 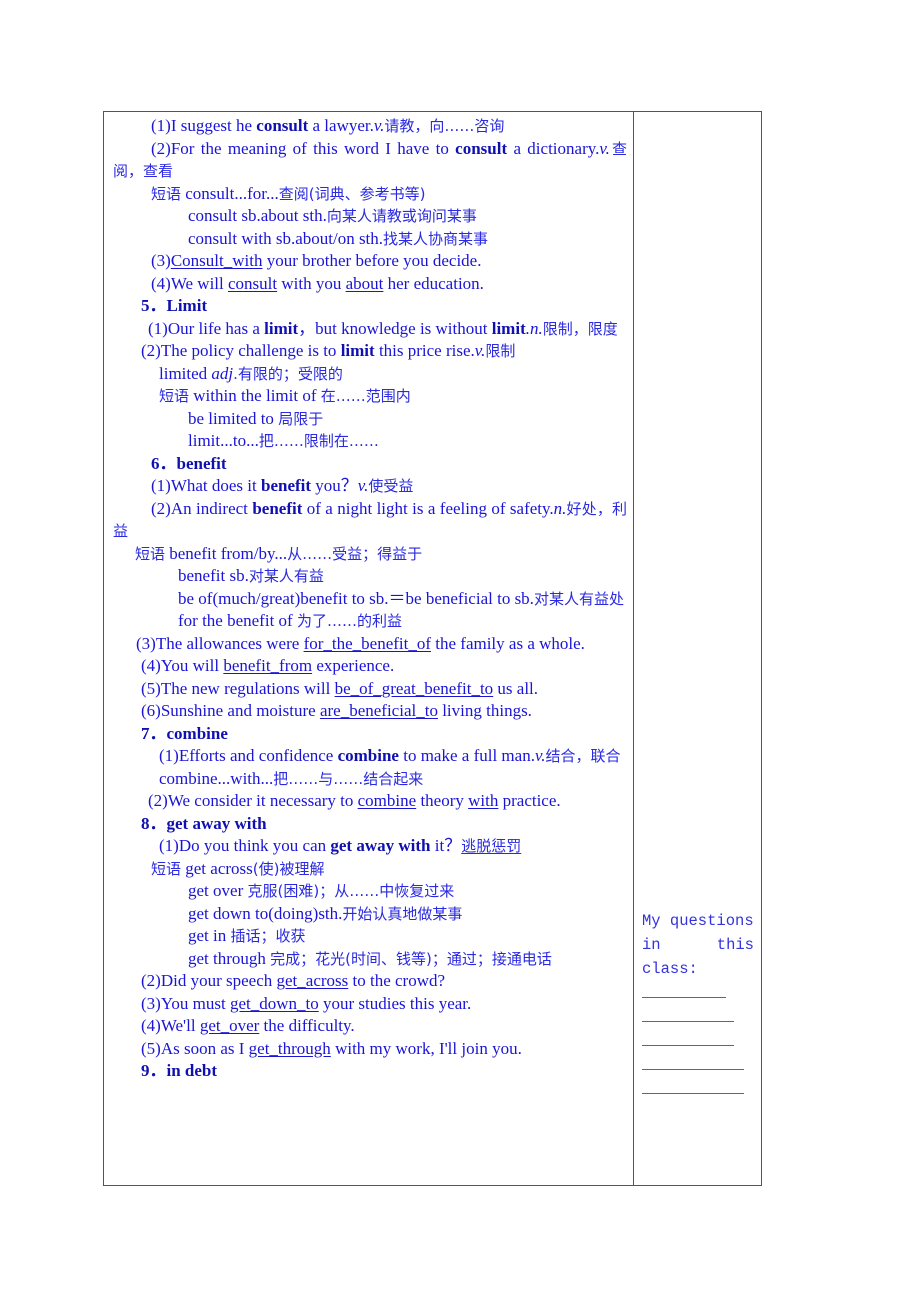 I want to click on sentence-text: (2)We consider it necessary to, so click(x=253, y=800).